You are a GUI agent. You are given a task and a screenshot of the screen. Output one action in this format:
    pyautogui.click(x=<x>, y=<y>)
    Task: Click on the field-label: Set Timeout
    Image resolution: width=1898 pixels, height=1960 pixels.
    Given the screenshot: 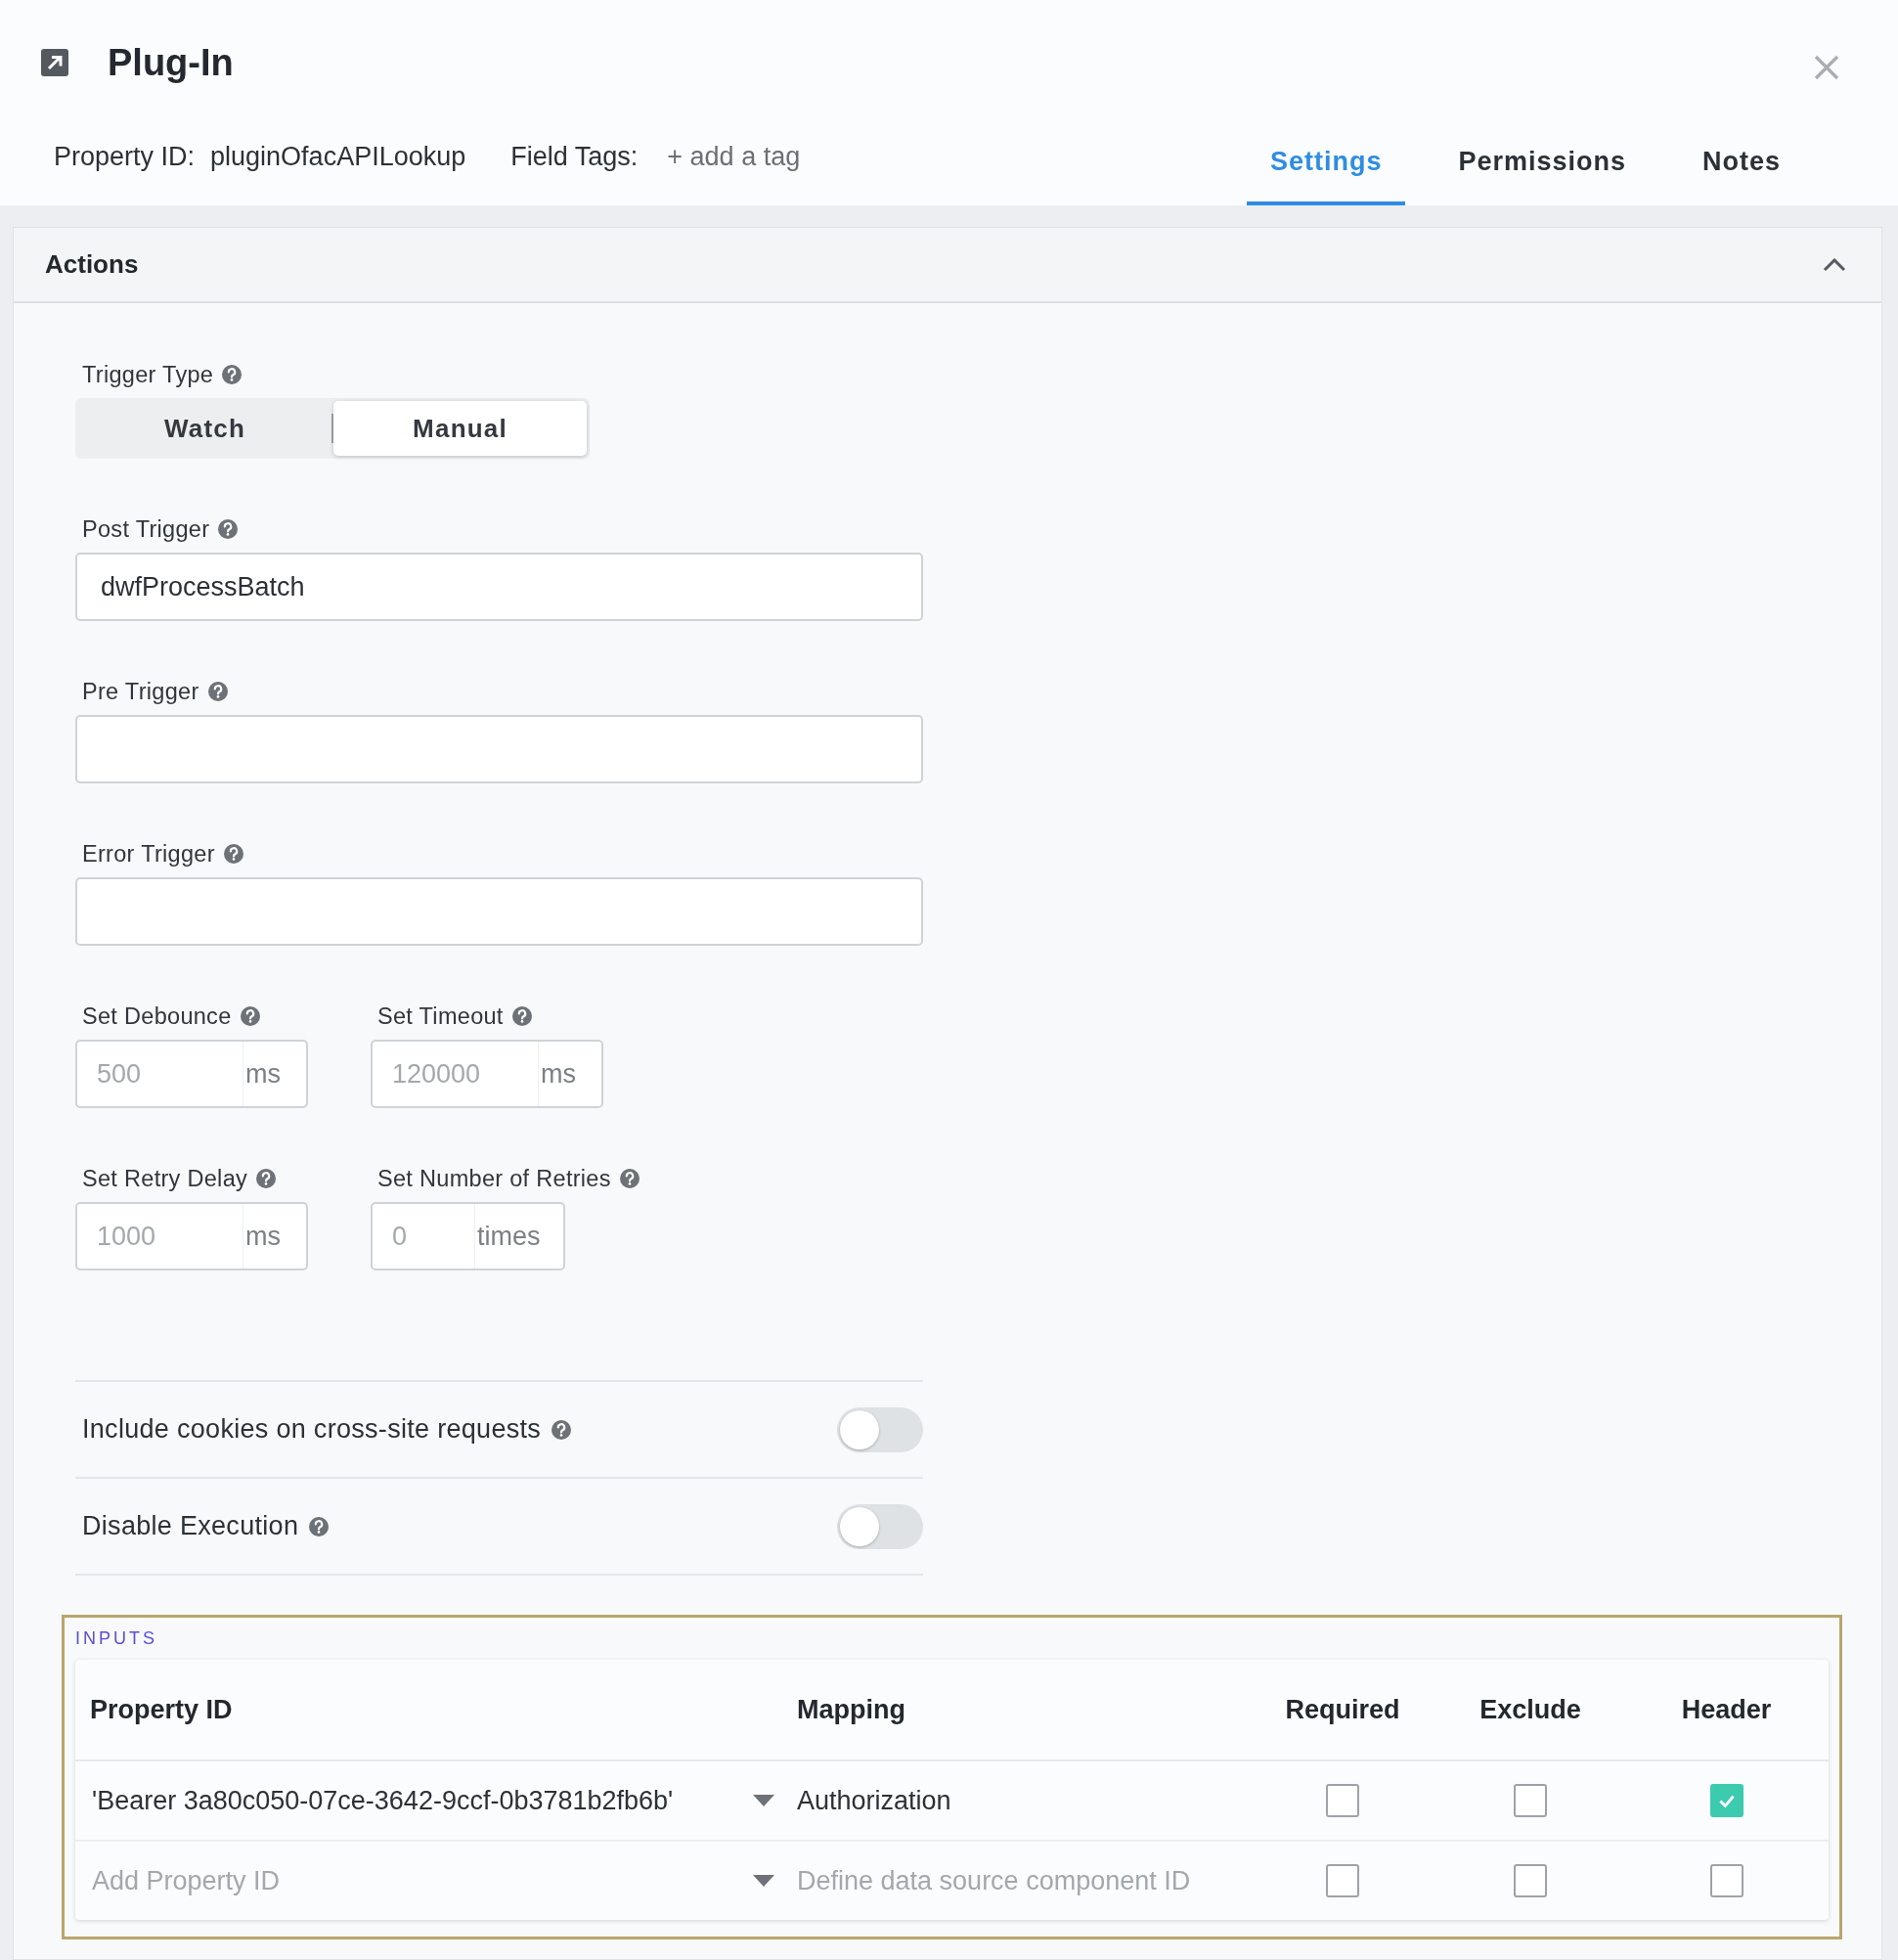 What is the action you would take?
    pyautogui.click(x=440, y=1016)
    